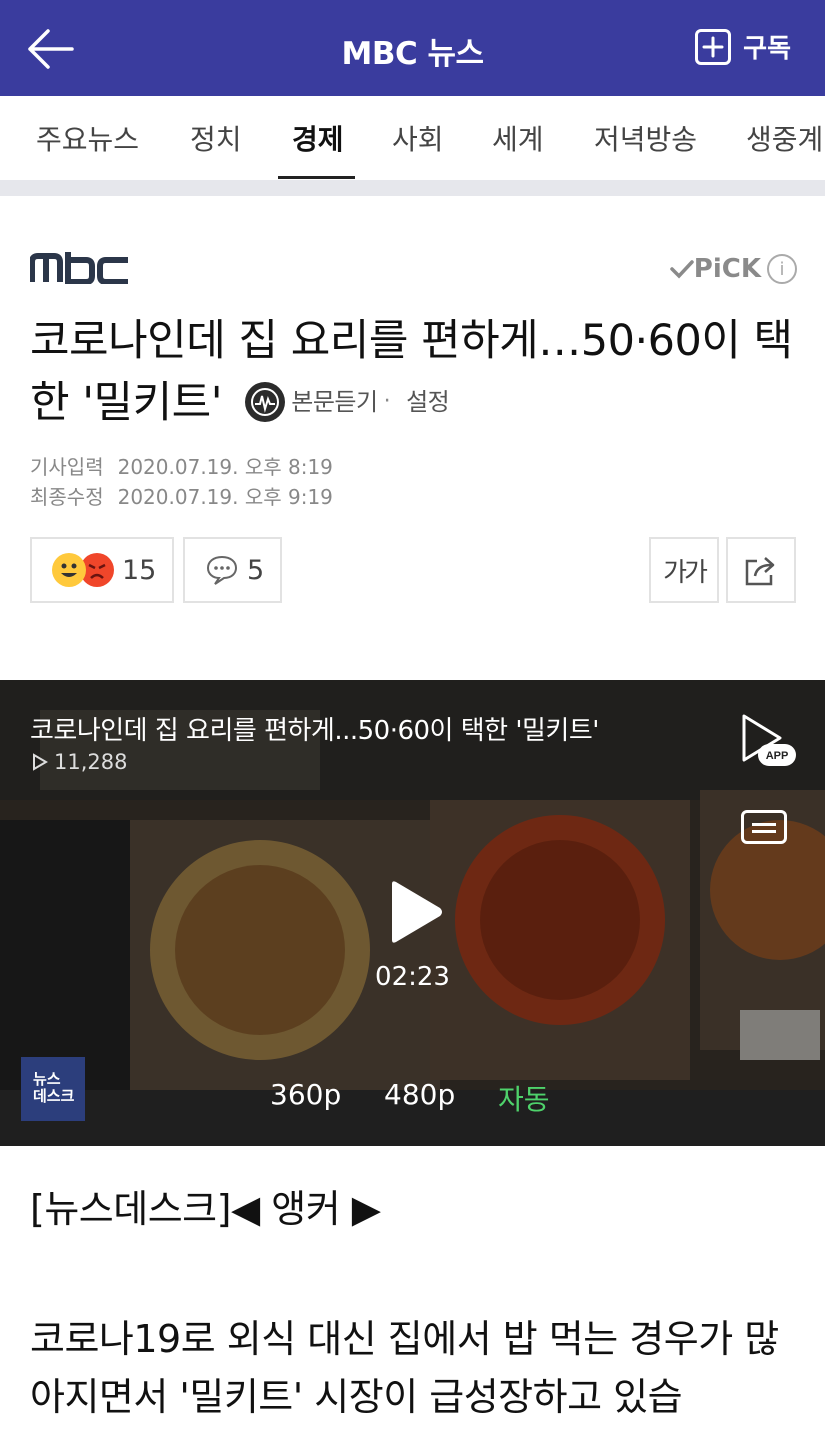  What do you see at coordinates (256, 570) in the screenshot?
I see `comment-count: 5` at bounding box center [256, 570].